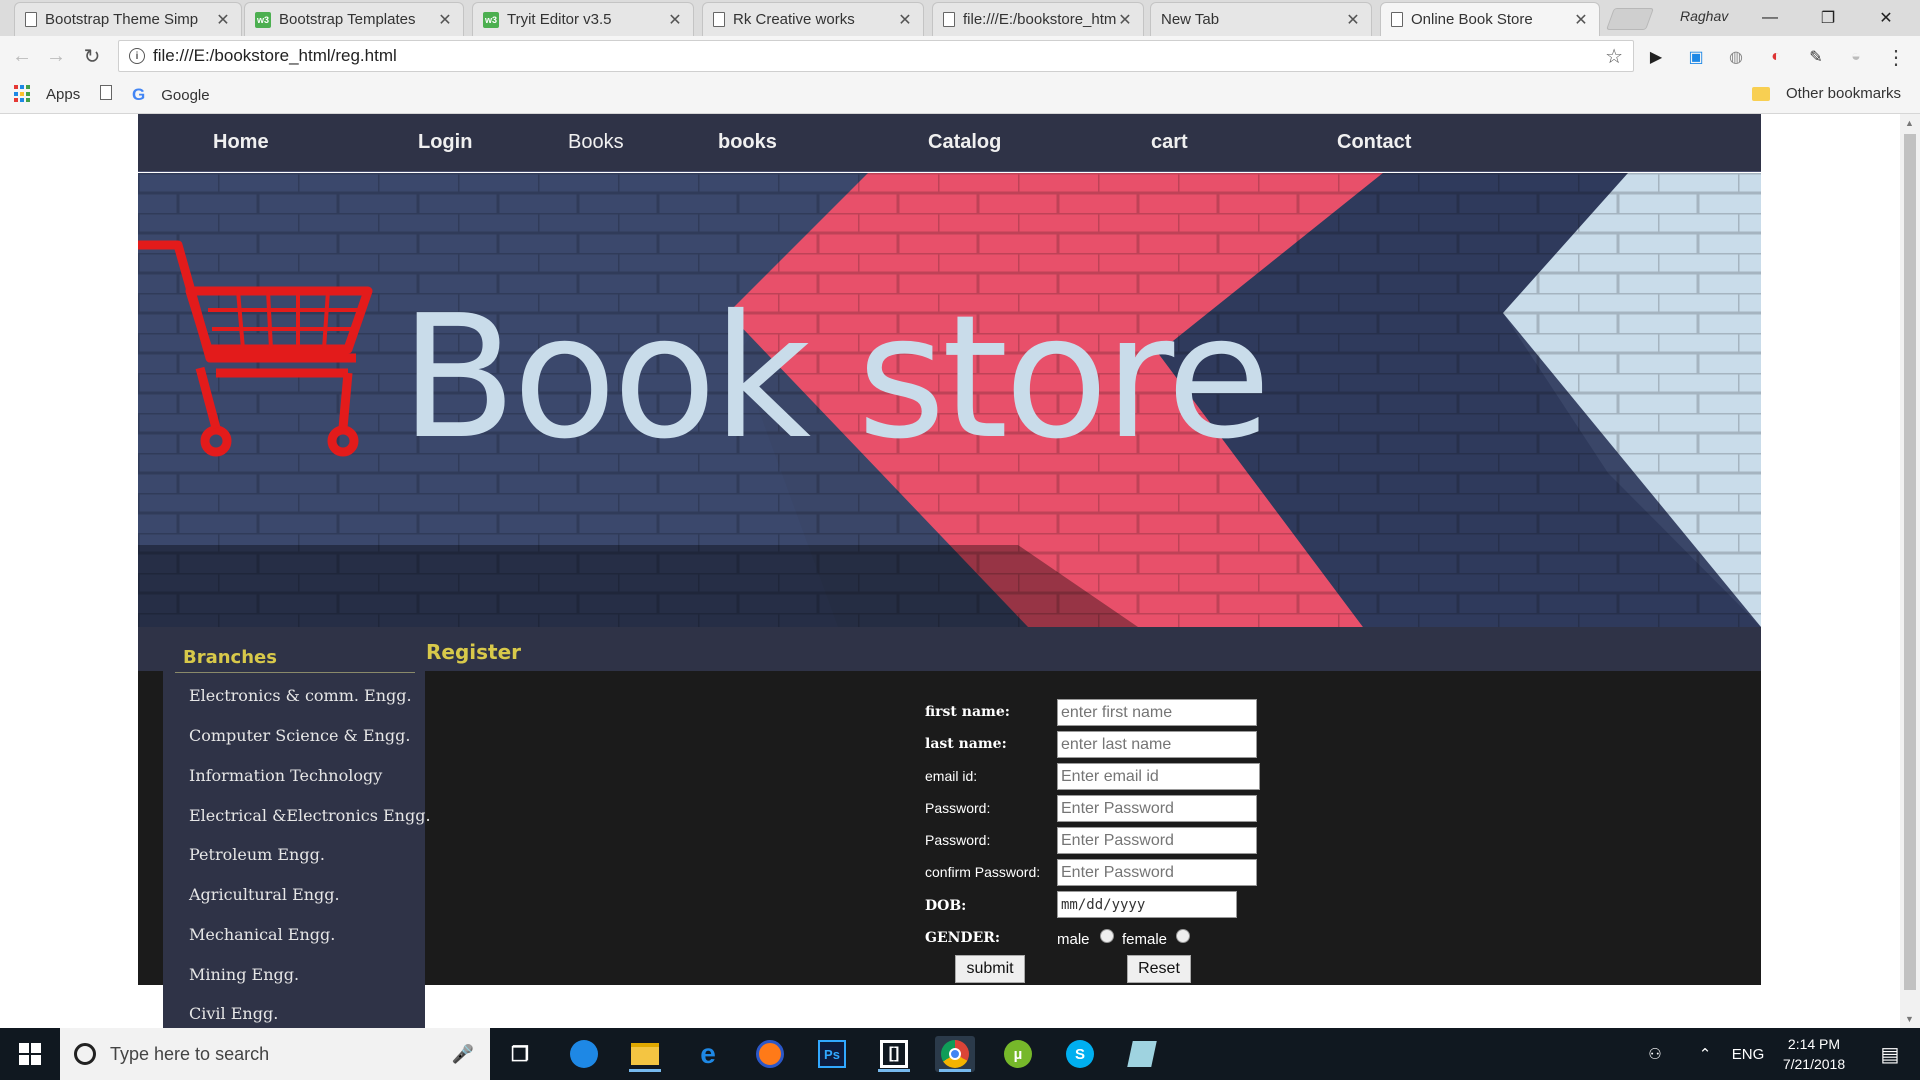  I want to click on taskbar-clock: 2:14 PM 7/21/2018, so click(1814, 1054).